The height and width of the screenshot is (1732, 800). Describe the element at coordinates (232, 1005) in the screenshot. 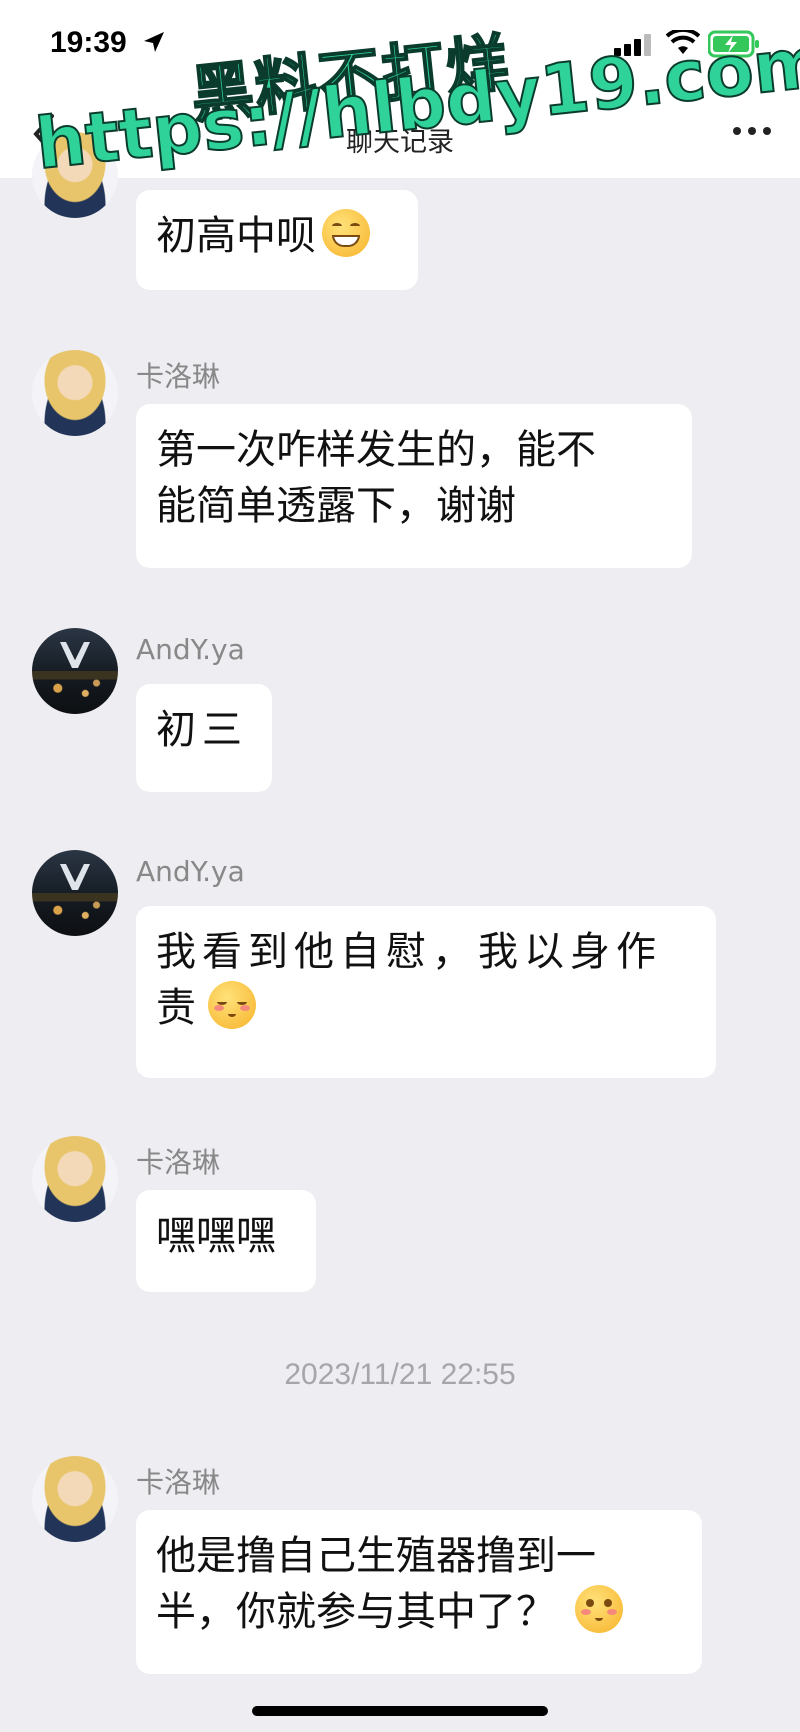

I see `blushing-face-icon` at that location.